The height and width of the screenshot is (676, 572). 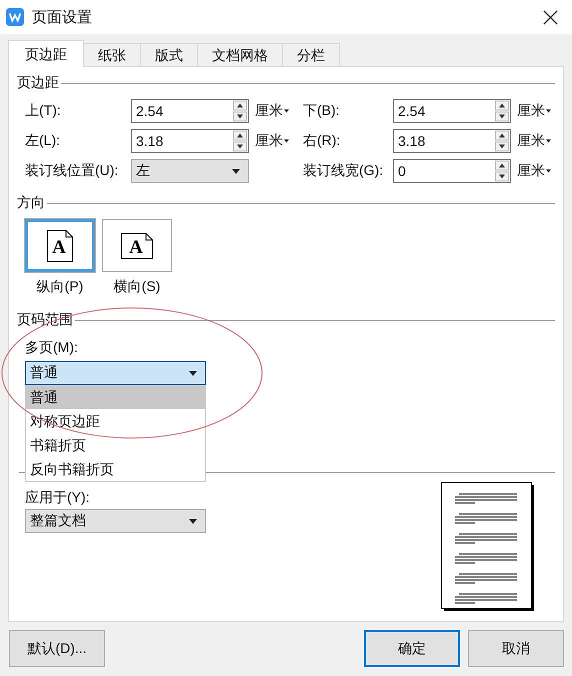 What do you see at coordinates (322, 111) in the screenshot?
I see `field-label: 下(B):` at bounding box center [322, 111].